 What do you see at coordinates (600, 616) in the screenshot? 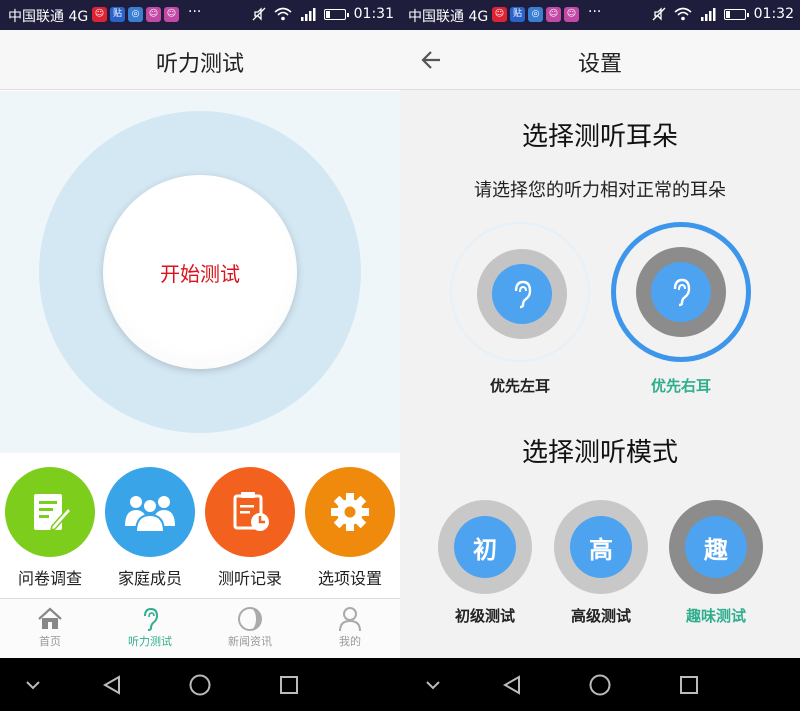
I see `advanced-test-label: 高级测试` at bounding box center [600, 616].